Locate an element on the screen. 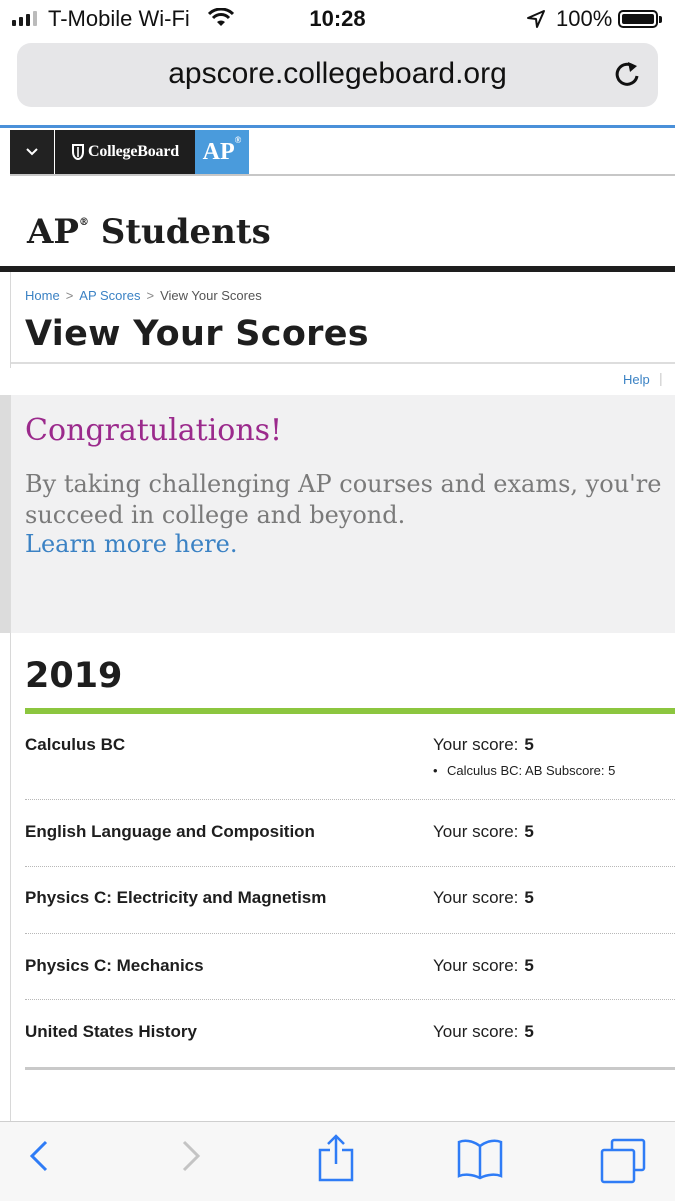 The width and height of the screenshot is (675, 1201). site-title: AP® Students is located at coordinates (149, 232).